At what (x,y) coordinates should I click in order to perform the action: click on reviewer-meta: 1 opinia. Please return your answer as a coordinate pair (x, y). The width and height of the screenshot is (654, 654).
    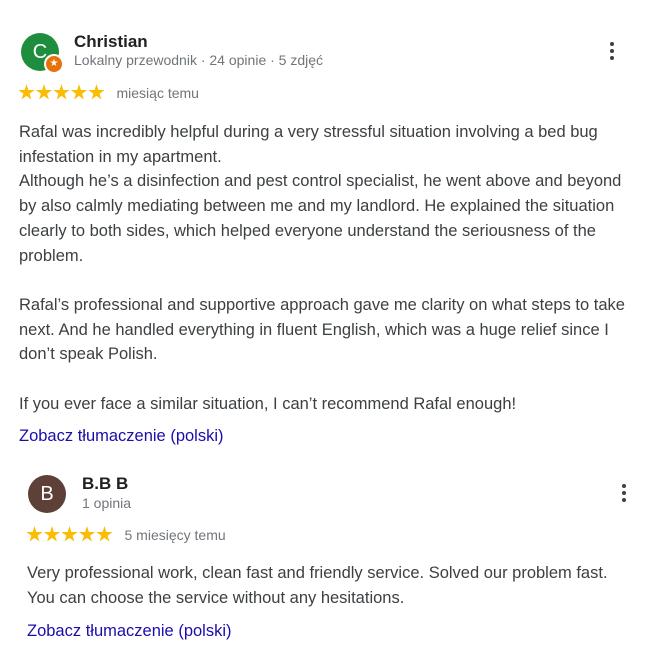
    Looking at the image, I should click on (107, 503).